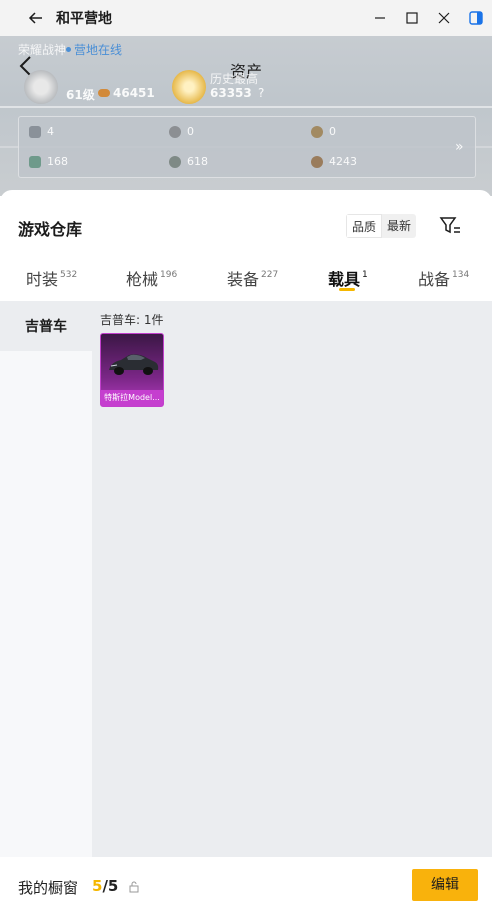 This screenshot has width=492, height=912. I want to click on window-titlebar: 和平营地, so click(246, 18).